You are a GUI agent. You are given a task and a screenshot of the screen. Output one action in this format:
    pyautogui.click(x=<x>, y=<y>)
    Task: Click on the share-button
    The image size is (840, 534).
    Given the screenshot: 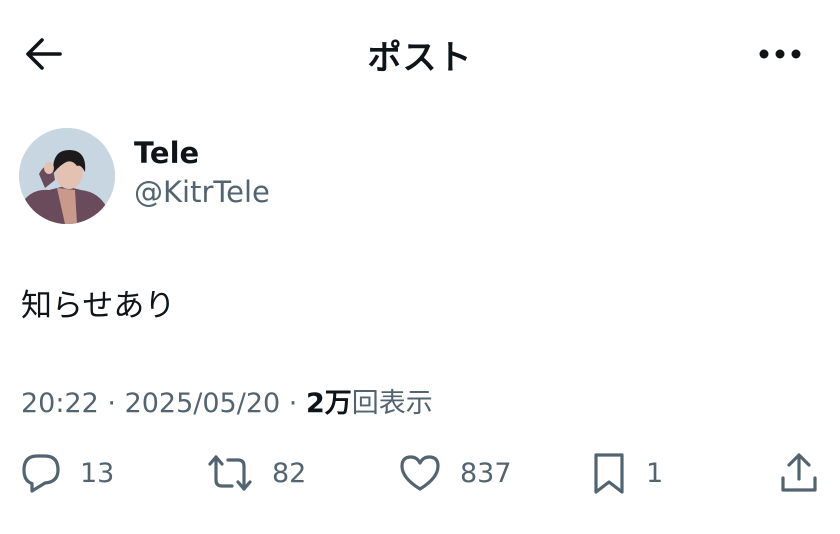 What is the action you would take?
    pyautogui.click(x=799, y=473)
    